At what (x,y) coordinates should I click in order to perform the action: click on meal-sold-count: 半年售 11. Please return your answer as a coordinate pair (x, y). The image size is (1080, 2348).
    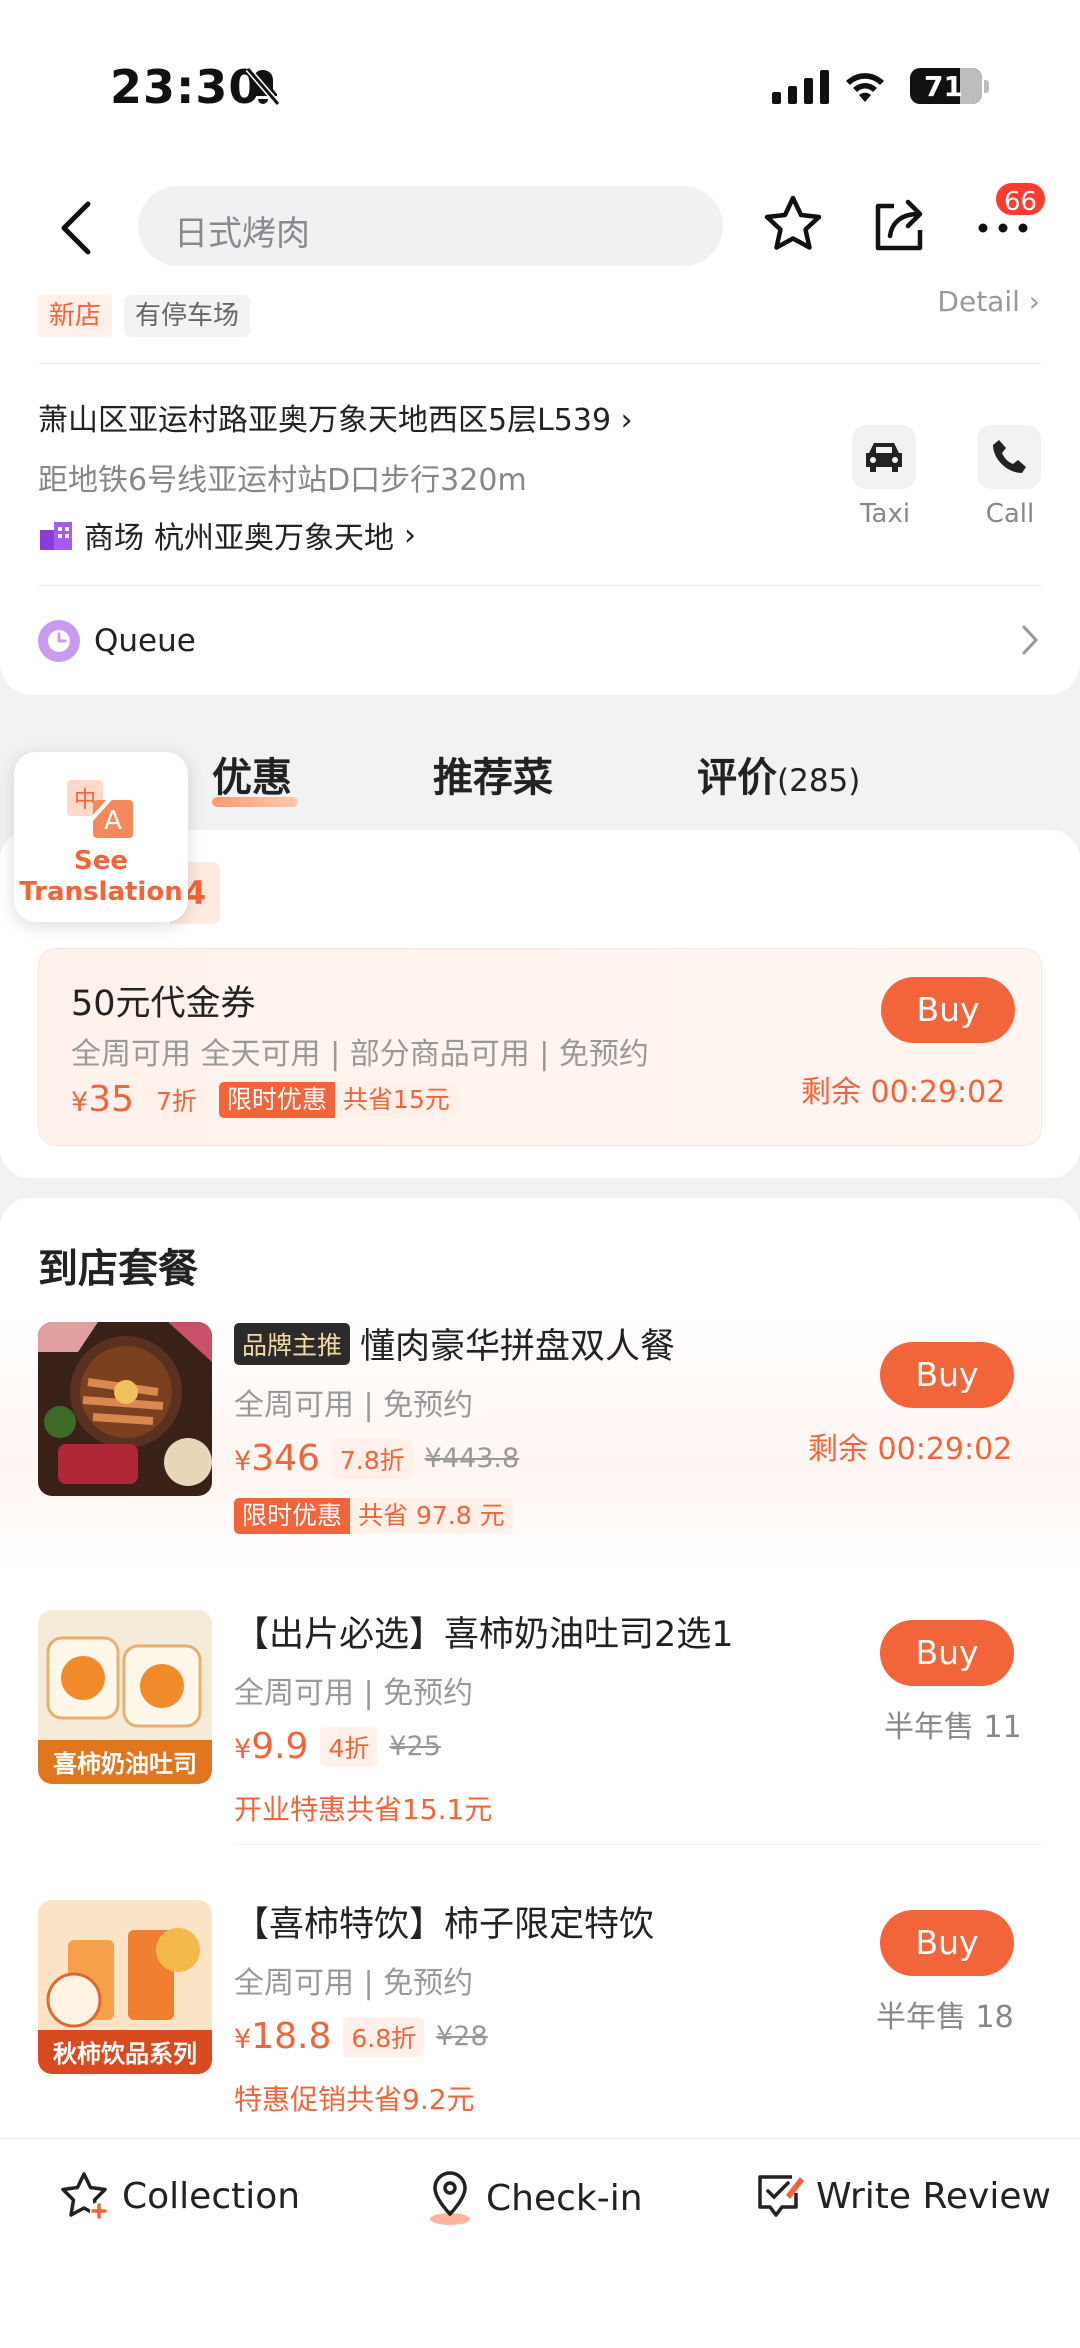
    Looking at the image, I should click on (953, 1727).